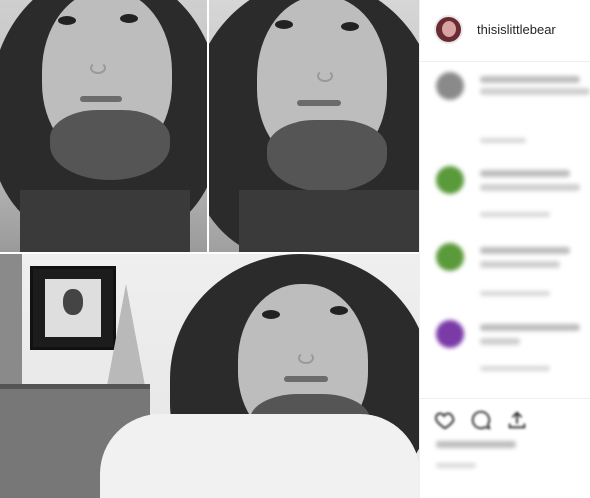  What do you see at coordinates (476, 444) in the screenshot?
I see `likes-count-blurred` at bounding box center [476, 444].